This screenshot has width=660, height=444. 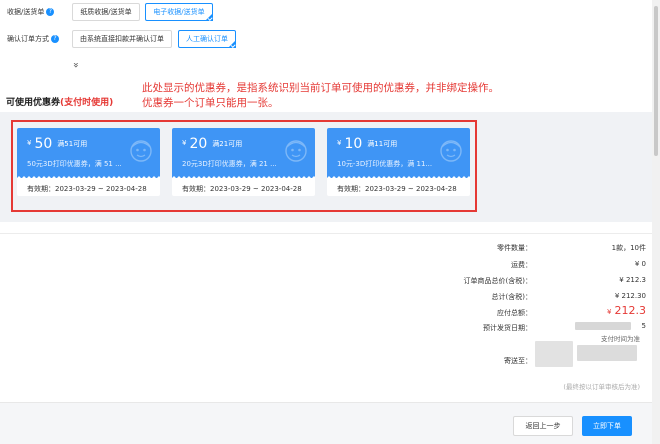 I want to click on back-button: 返回上一步, so click(x=543, y=426).